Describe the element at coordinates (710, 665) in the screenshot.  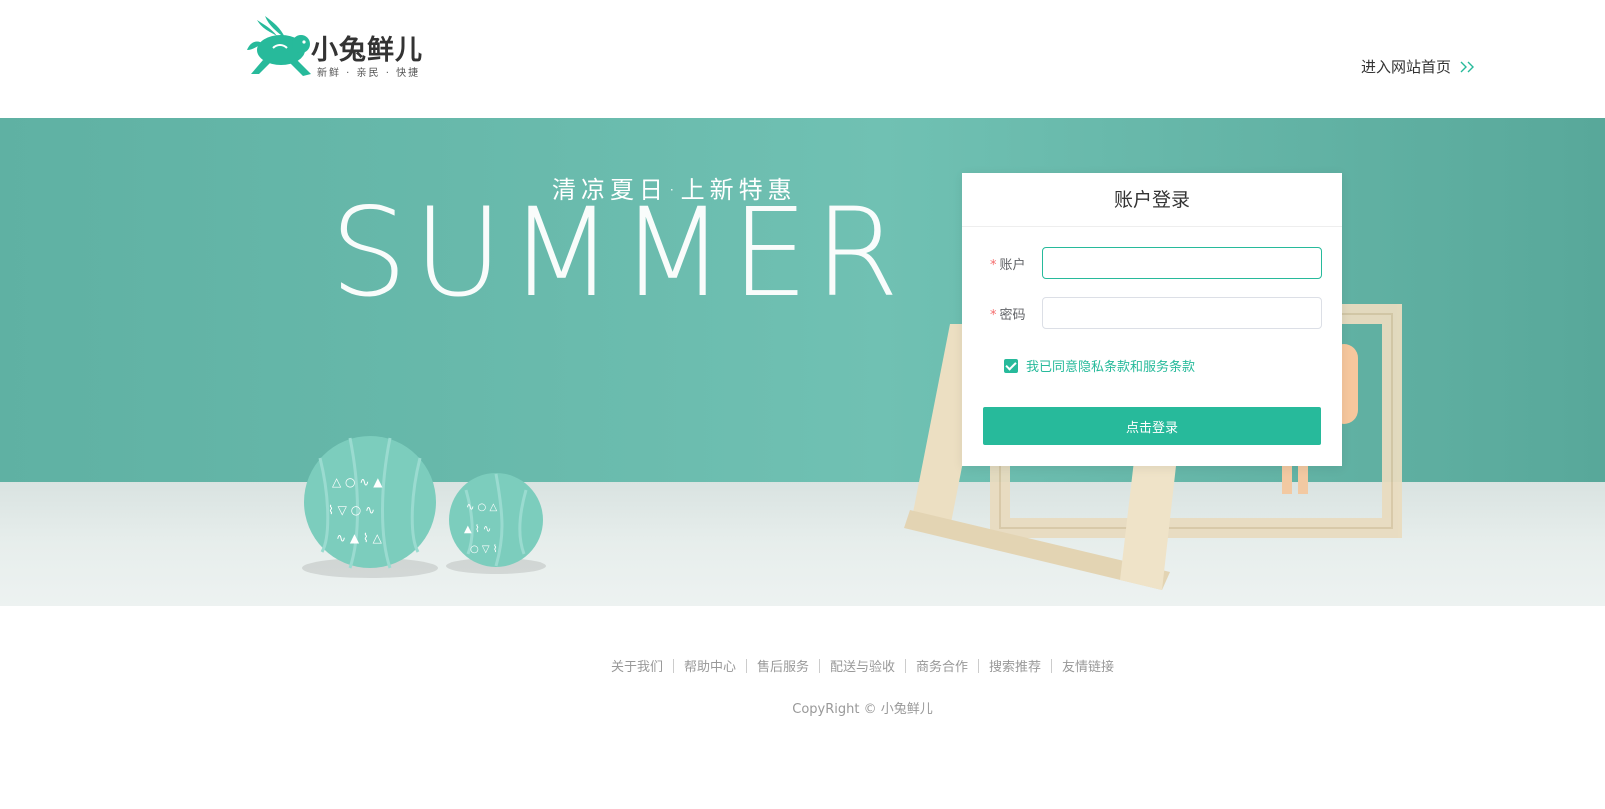
I see `footer-link-help: 帮助中心` at that location.